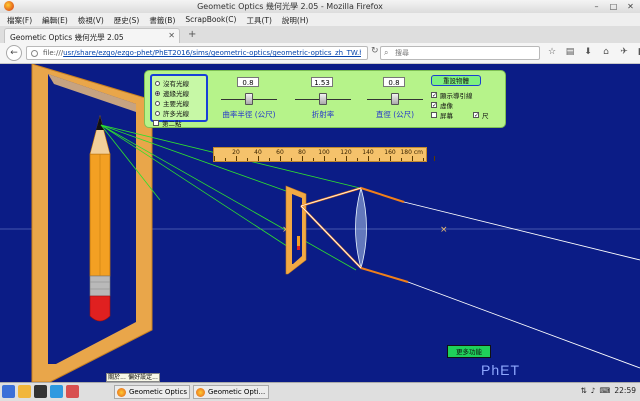  What do you see at coordinates (91, 19) in the screenshot?
I see `menu-view: 檢視(V)` at bounding box center [91, 19].